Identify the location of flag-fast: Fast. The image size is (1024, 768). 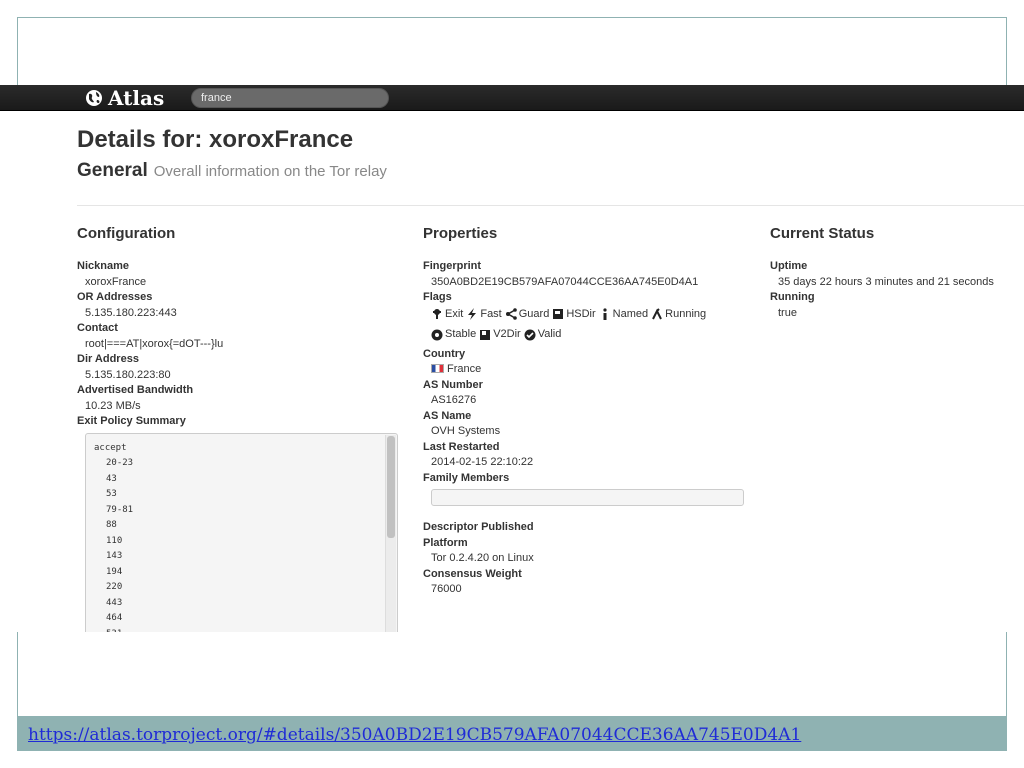
(484, 314).